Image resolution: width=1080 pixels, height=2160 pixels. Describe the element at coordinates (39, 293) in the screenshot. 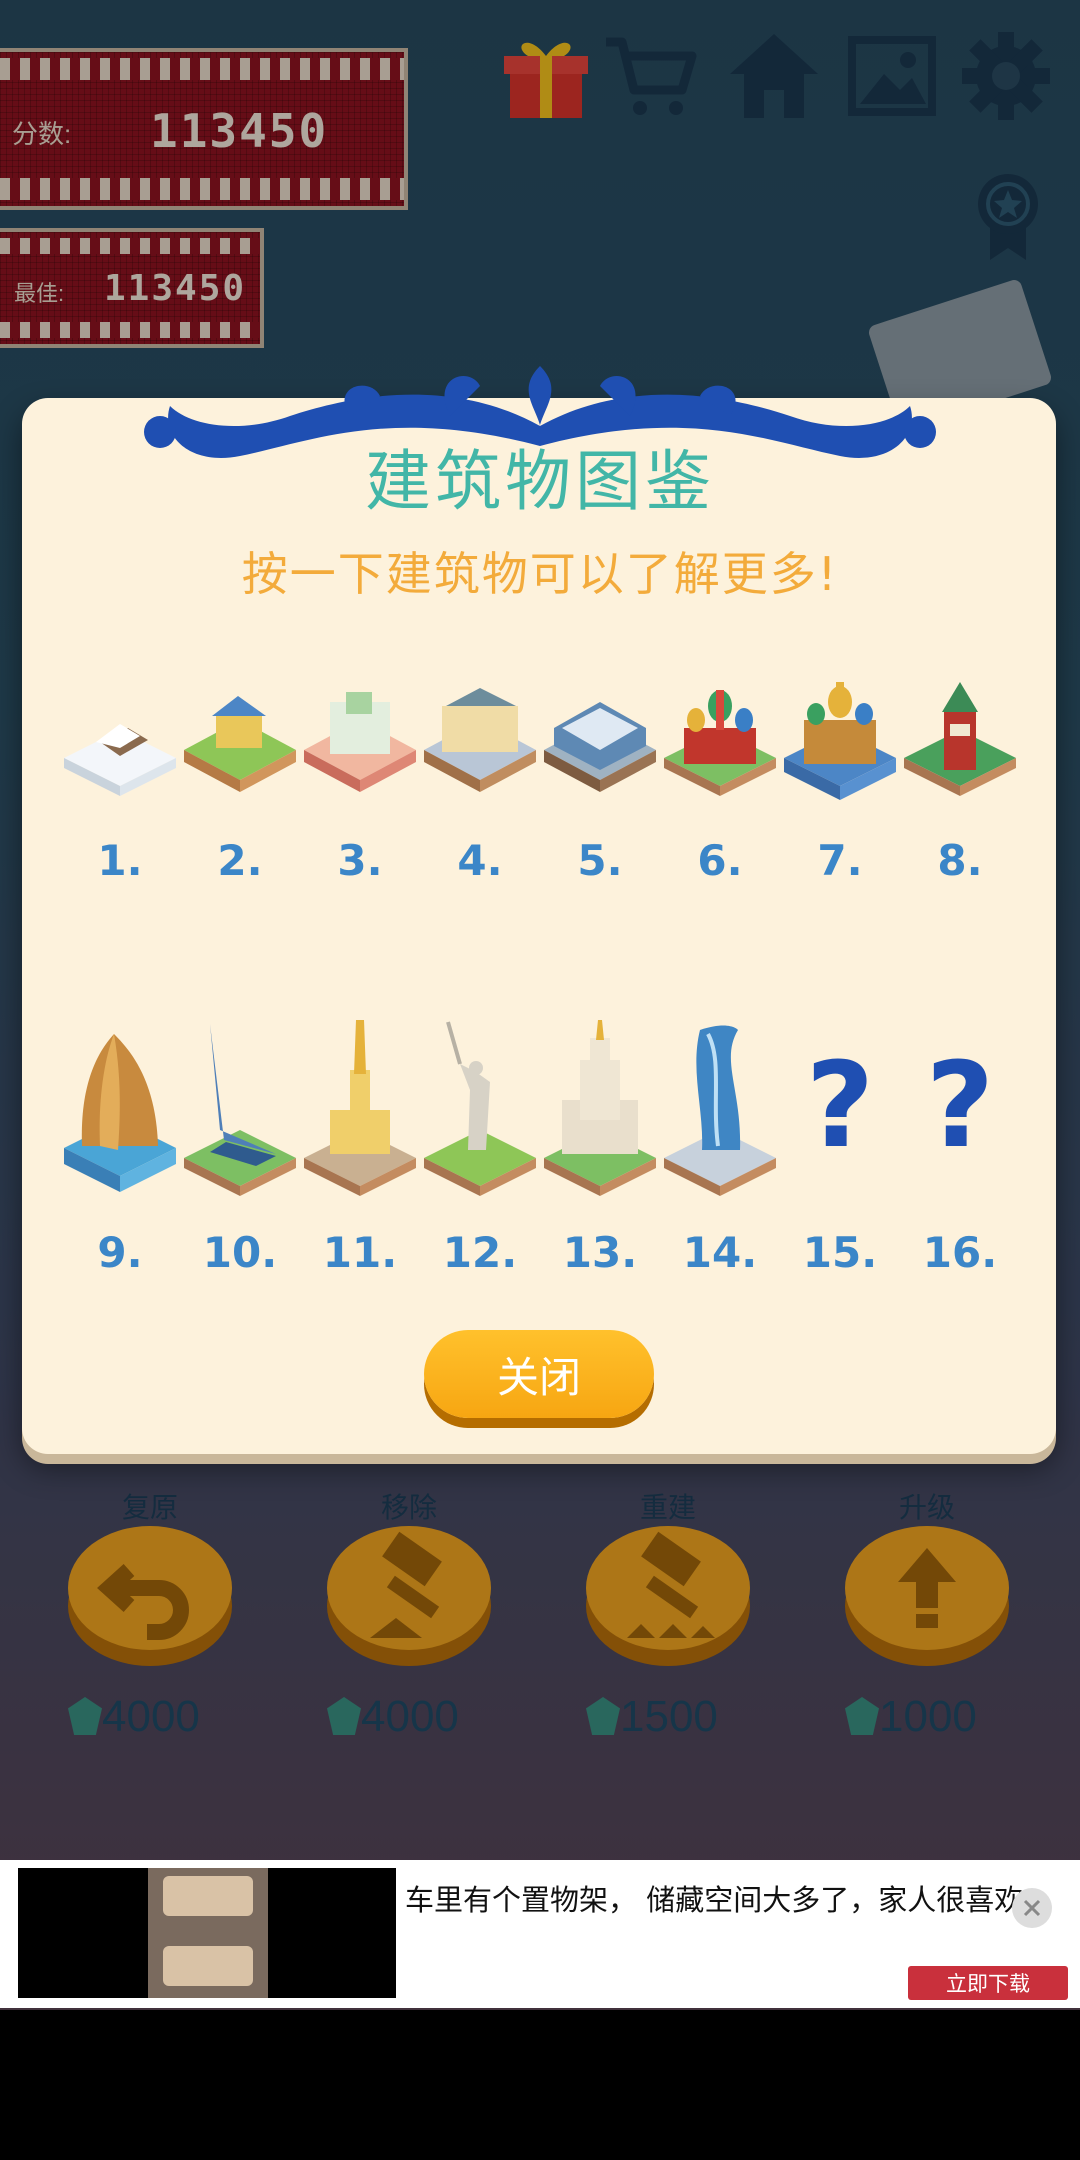

I see `best-label: 最佳:` at that location.